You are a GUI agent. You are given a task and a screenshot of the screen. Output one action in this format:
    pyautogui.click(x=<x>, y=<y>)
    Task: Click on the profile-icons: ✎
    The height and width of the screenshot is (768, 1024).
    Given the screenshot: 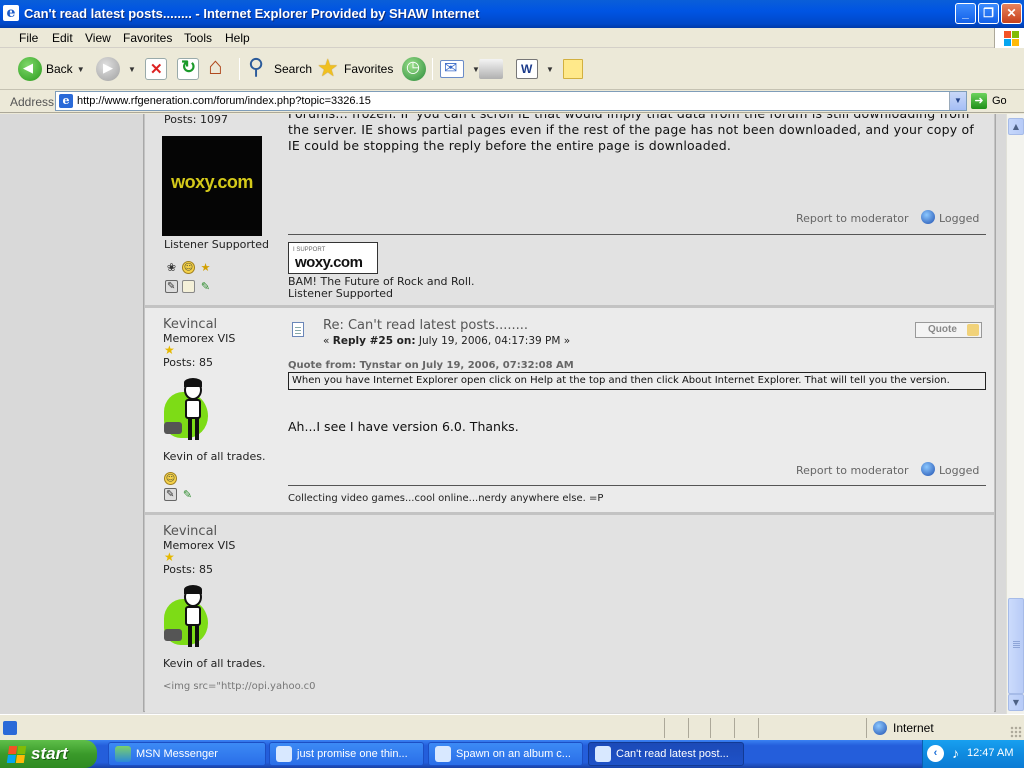 What is the action you would take?
    pyautogui.click(x=188, y=286)
    